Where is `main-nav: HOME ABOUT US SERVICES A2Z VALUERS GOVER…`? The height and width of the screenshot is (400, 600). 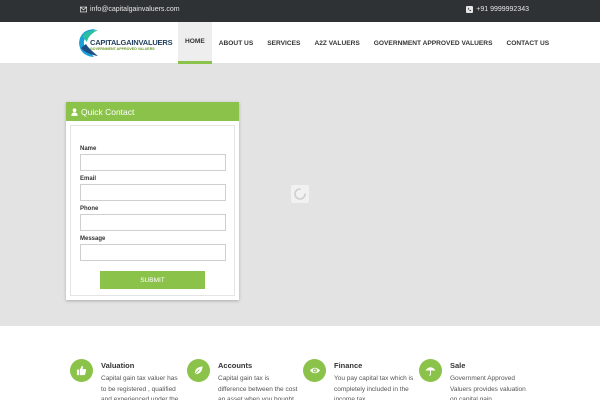
main-nav: HOME ABOUT US SERVICES A2Z VALUERS GOVER… is located at coordinates (367, 43).